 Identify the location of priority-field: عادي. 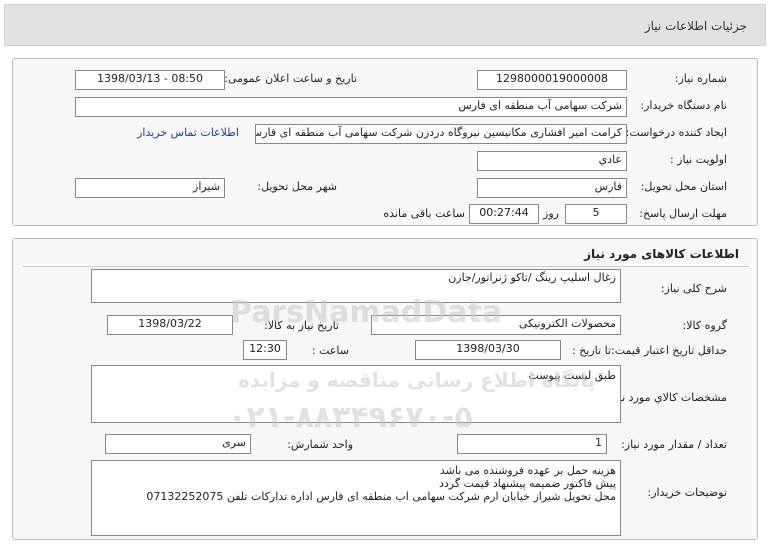
(552, 161).